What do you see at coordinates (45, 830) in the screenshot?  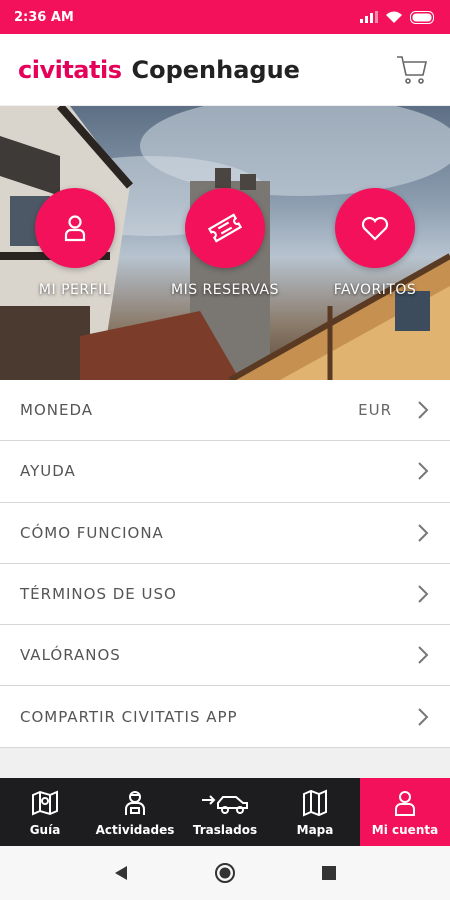 I see `nav-tab-label: Guía` at bounding box center [45, 830].